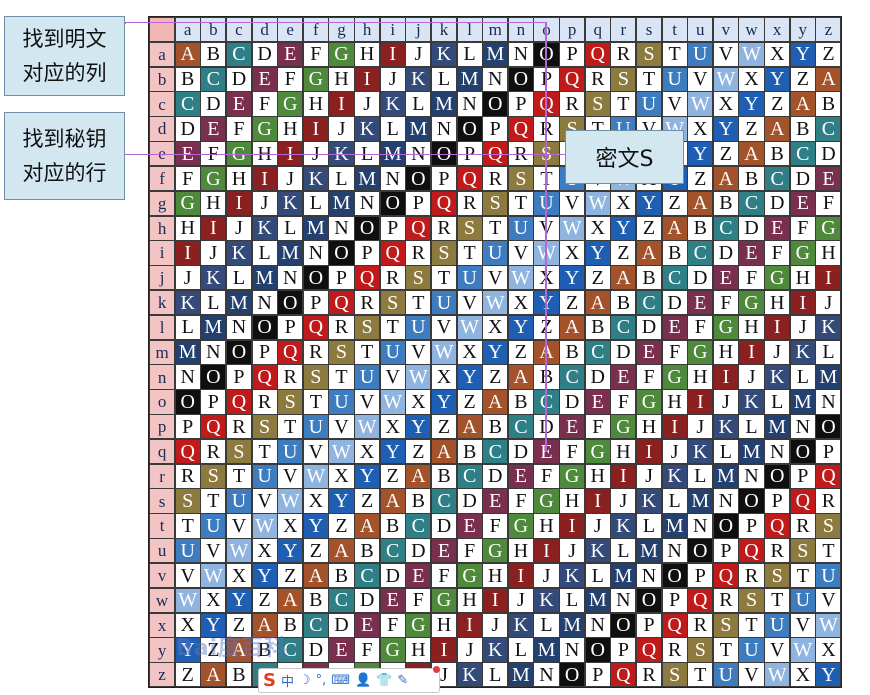  I want to click on notification-dot, so click(436, 669).